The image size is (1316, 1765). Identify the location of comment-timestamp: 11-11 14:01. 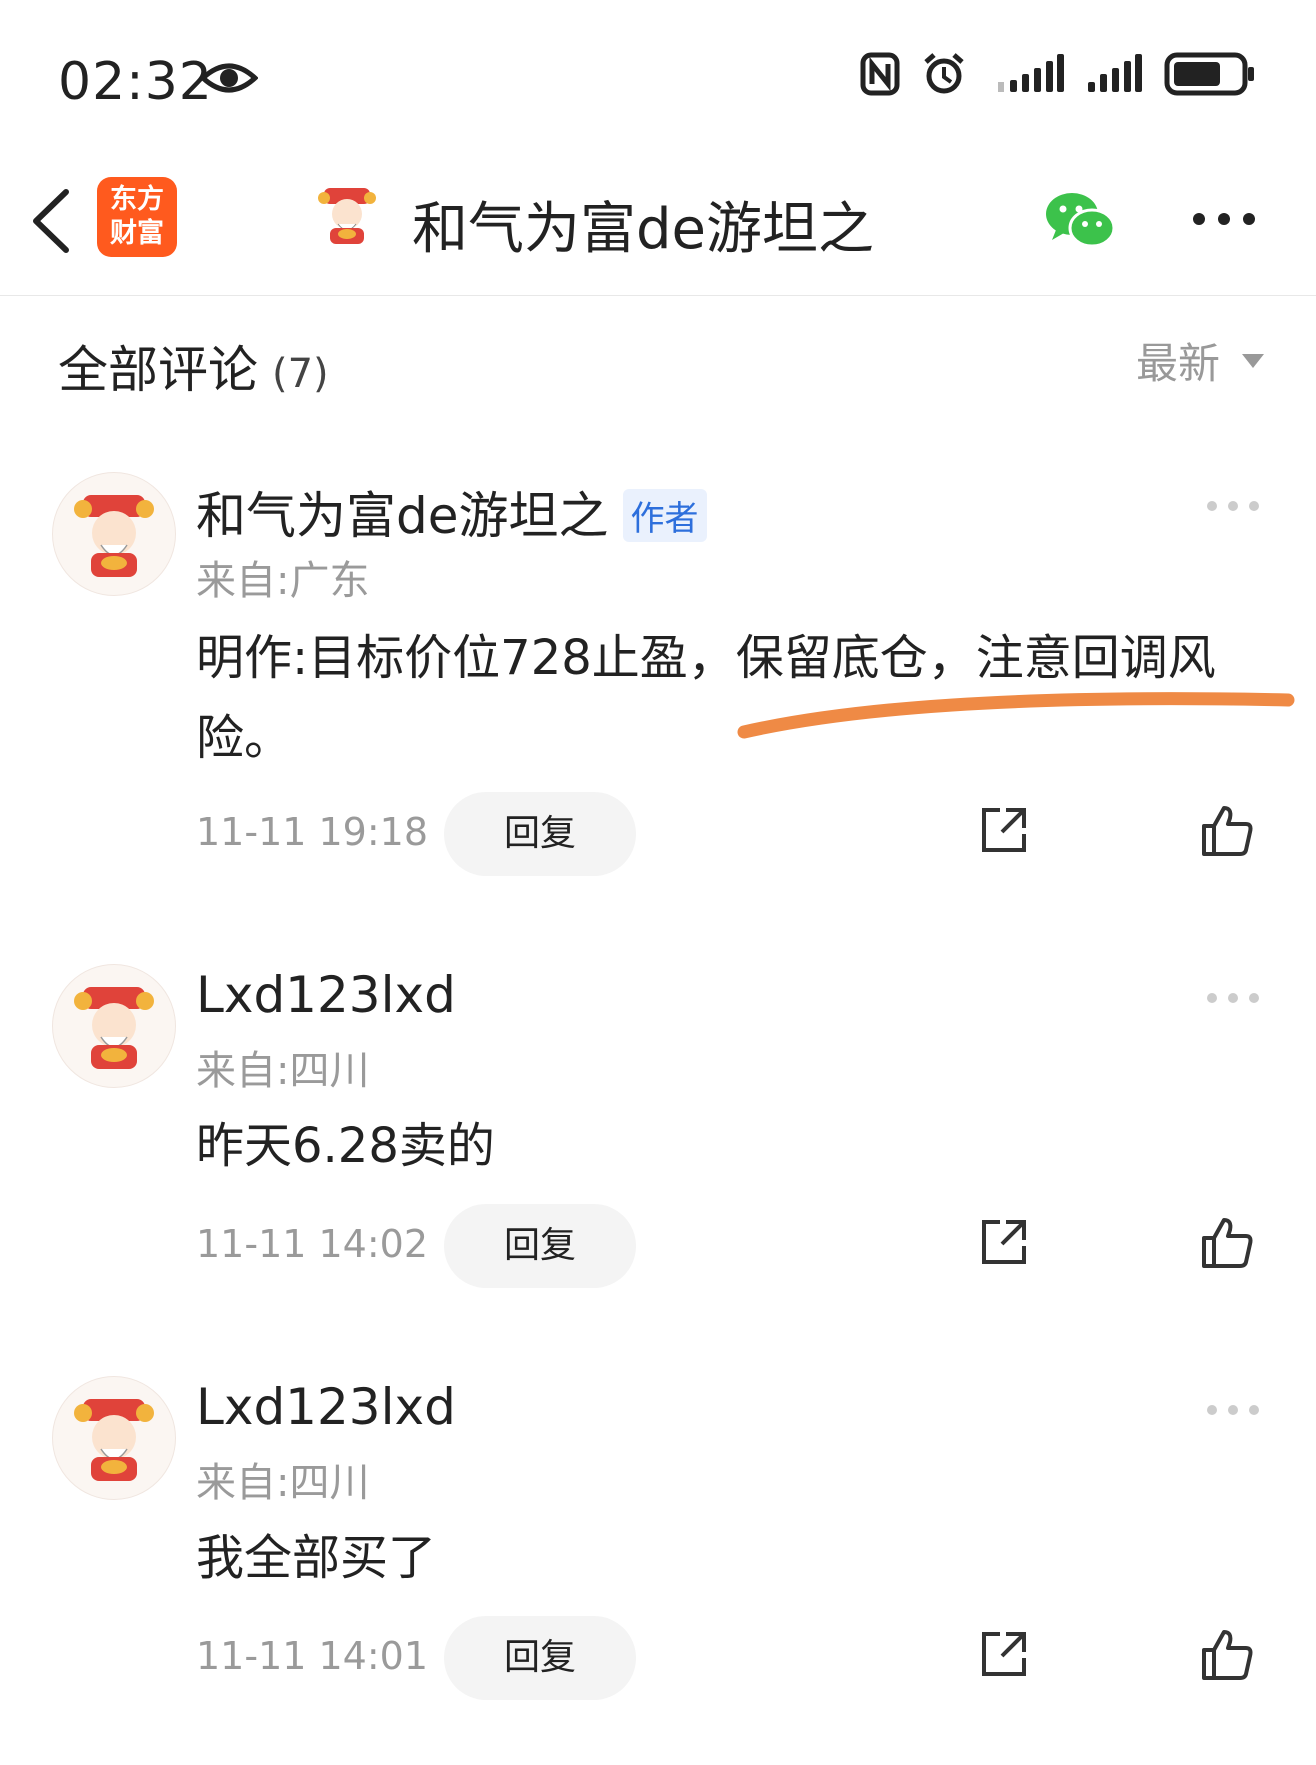
(312, 1656).